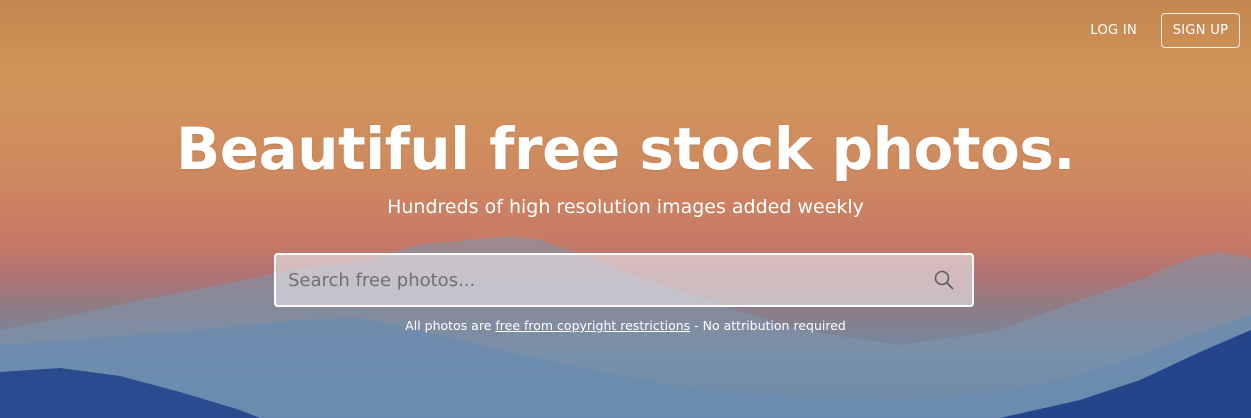 This screenshot has height=418, width=1251. I want to click on note-prefix: All photos are, so click(450, 325).